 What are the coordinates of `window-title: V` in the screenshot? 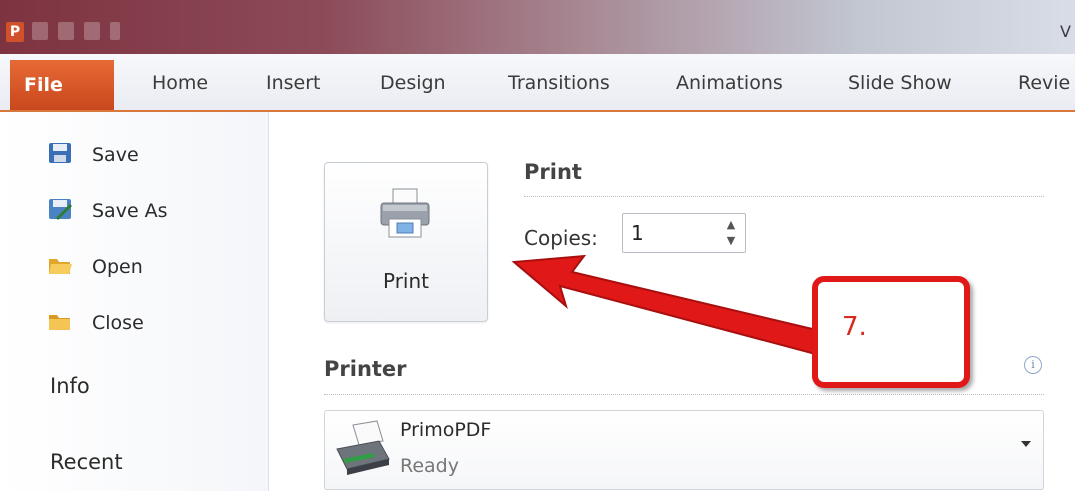 It's located at (1065, 31).